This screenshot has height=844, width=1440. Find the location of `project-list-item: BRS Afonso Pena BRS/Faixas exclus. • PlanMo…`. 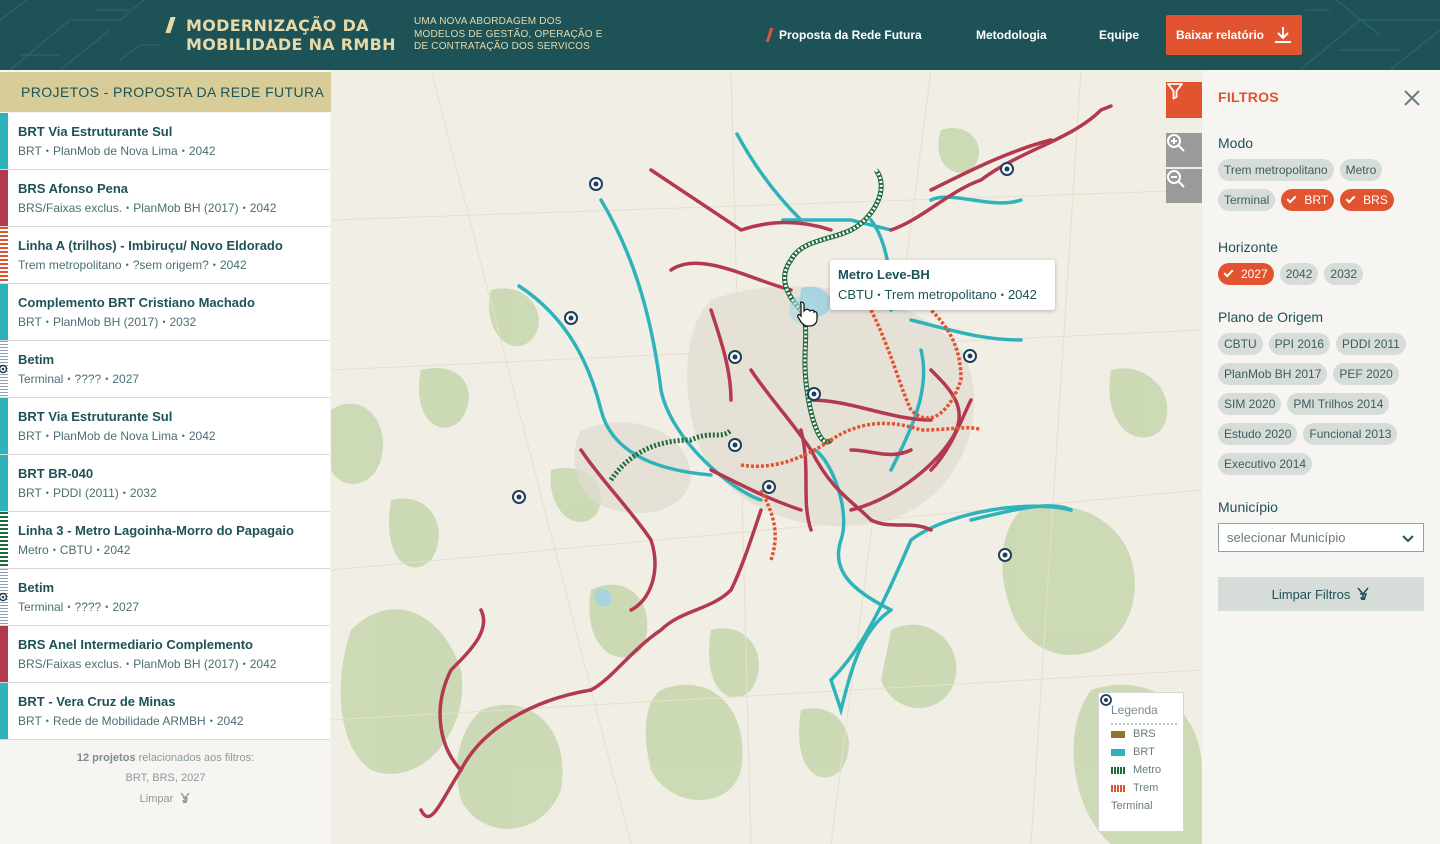

project-list-item: BRS Afonso Pena BRS/Faixas exclus. • PlanMo… is located at coordinates (165, 198).